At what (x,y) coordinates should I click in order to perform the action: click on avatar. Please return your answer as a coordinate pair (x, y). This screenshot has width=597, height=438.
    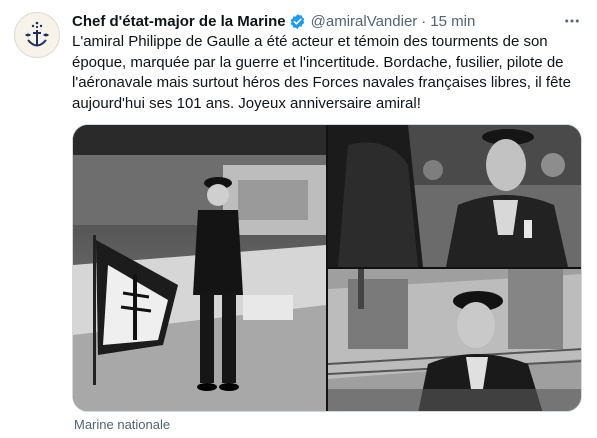
    Looking at the image, I should click on (37, 35).